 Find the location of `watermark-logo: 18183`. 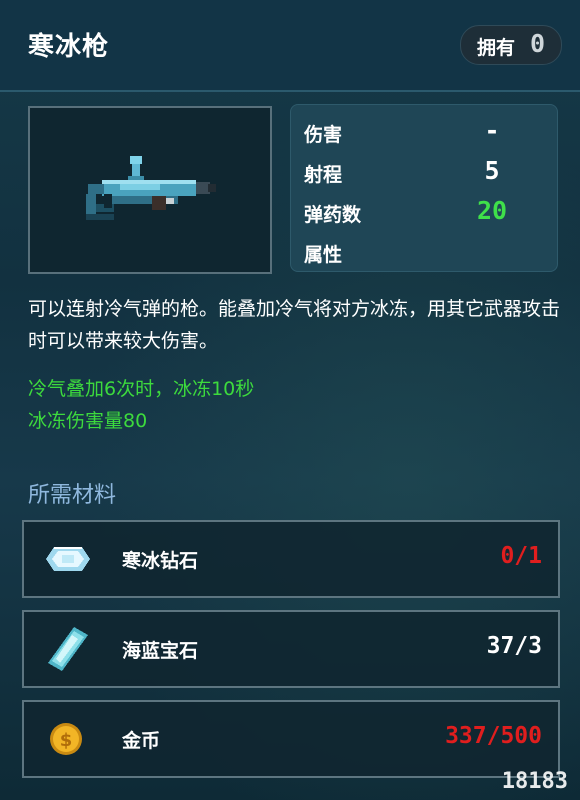

watermark-logo: 18183 is located at coordinates (534, 781).